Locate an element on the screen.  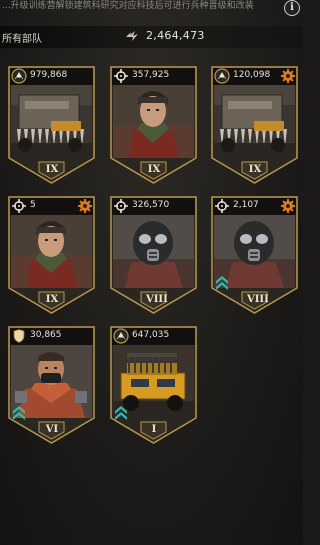
unit-card: 357,925 IX is located at coordinates (153, 125).